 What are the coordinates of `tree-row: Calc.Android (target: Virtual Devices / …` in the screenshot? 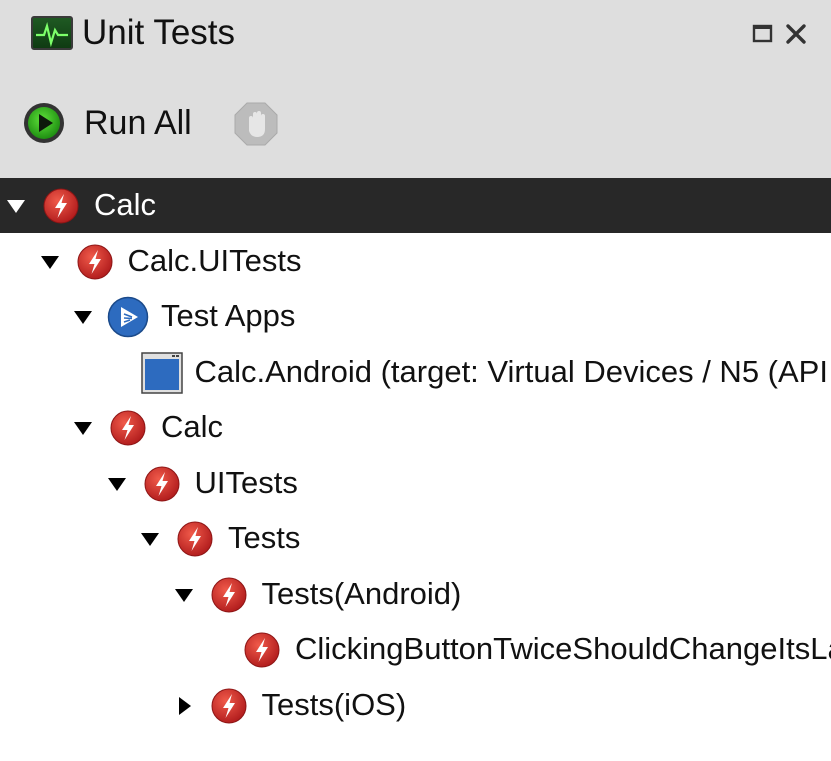 It's located at (415, 372).